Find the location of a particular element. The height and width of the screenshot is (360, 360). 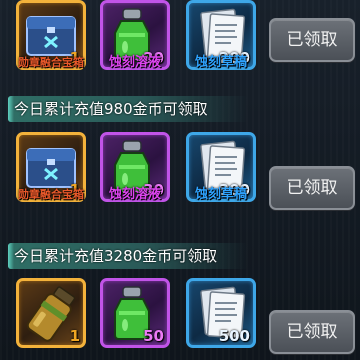

recharge-tier-banner: 今日累计充值3280金币可领取 is located at coordinates (128, 256).